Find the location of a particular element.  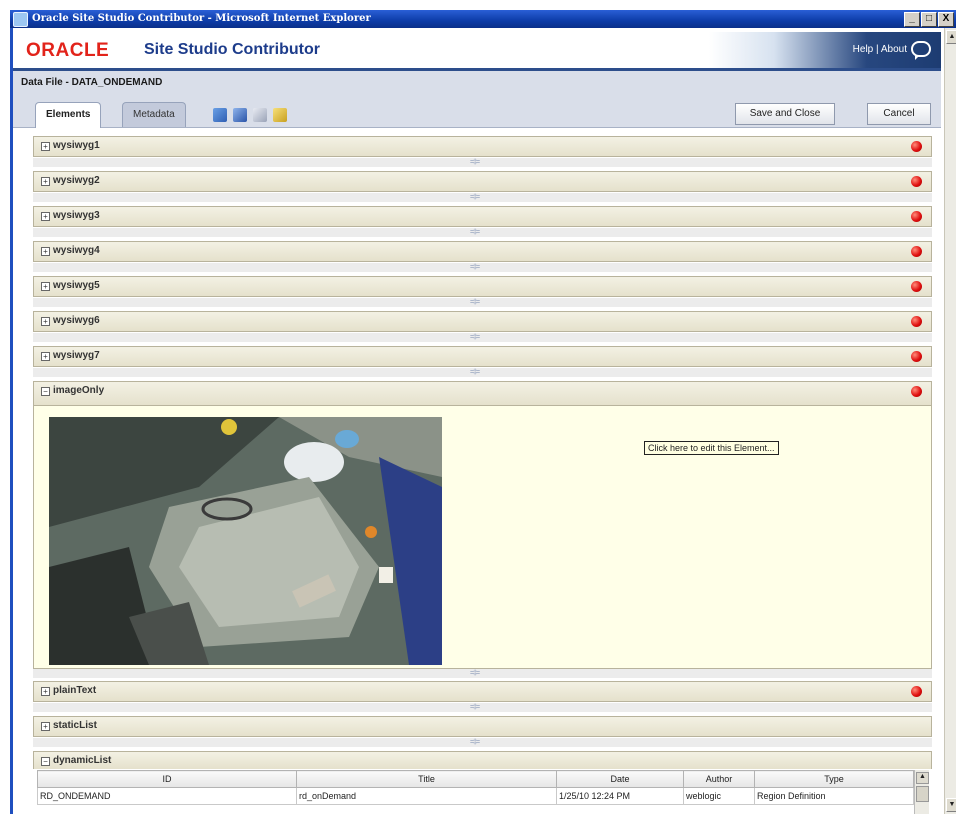

tab-elements: Elements is located at coordinates (68, 115).